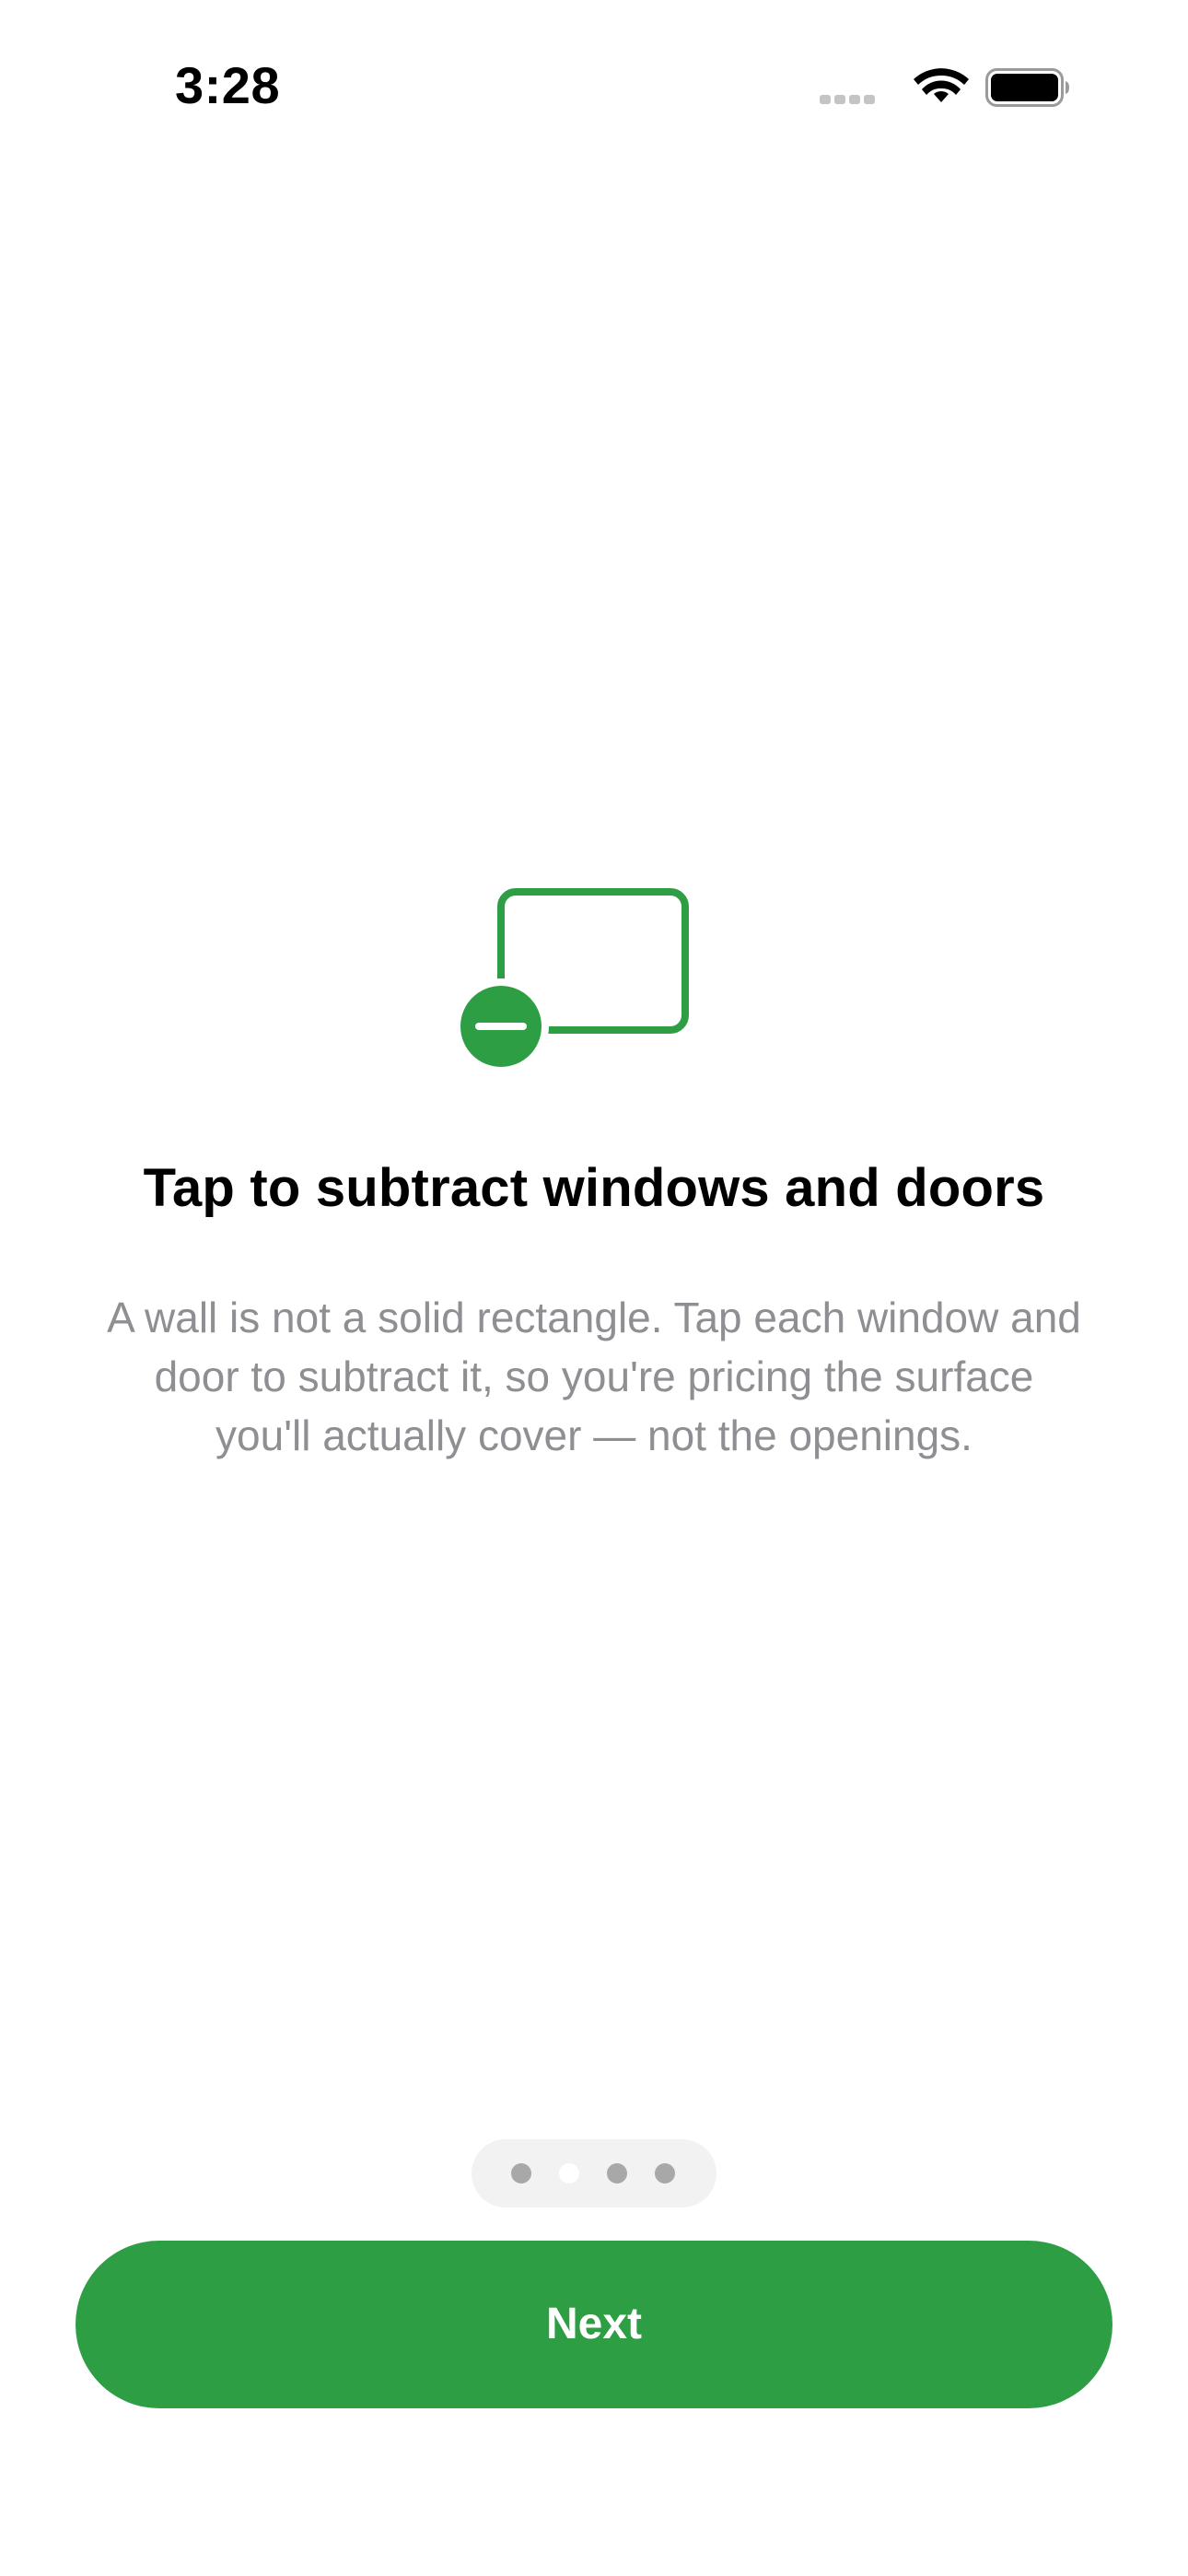 The width and height of the screenshot is (1188, 2576). I want to click on page-indicator, so click(594, 2173).